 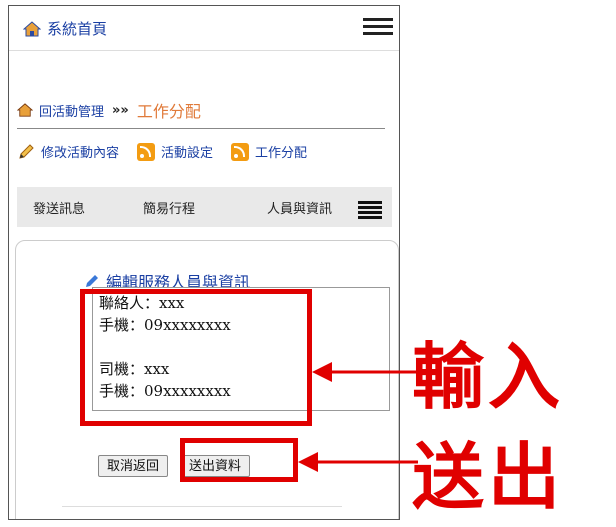 I want to click on work-assignment-link: 工作分配, so click(x=269, y=151).